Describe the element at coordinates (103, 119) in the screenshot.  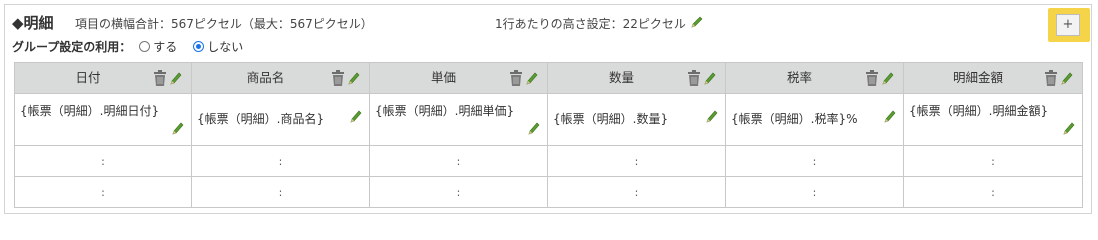
I see `field-cell: {帳票（明細）.明細日付}` at that location.